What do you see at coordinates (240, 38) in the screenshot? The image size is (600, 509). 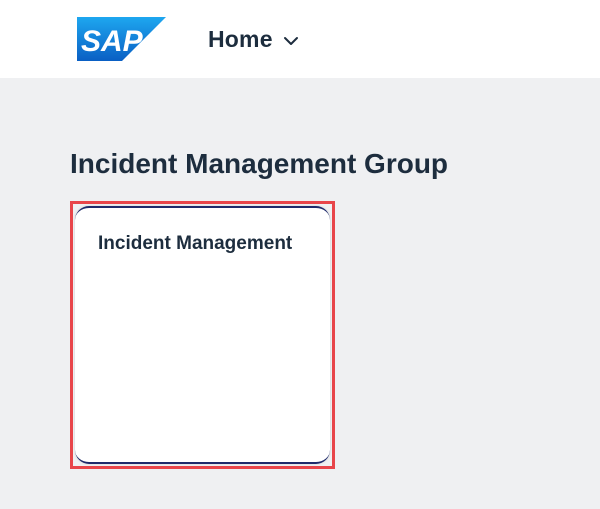 I see `home-nav-label: Home` at bounding box center [240, 38].